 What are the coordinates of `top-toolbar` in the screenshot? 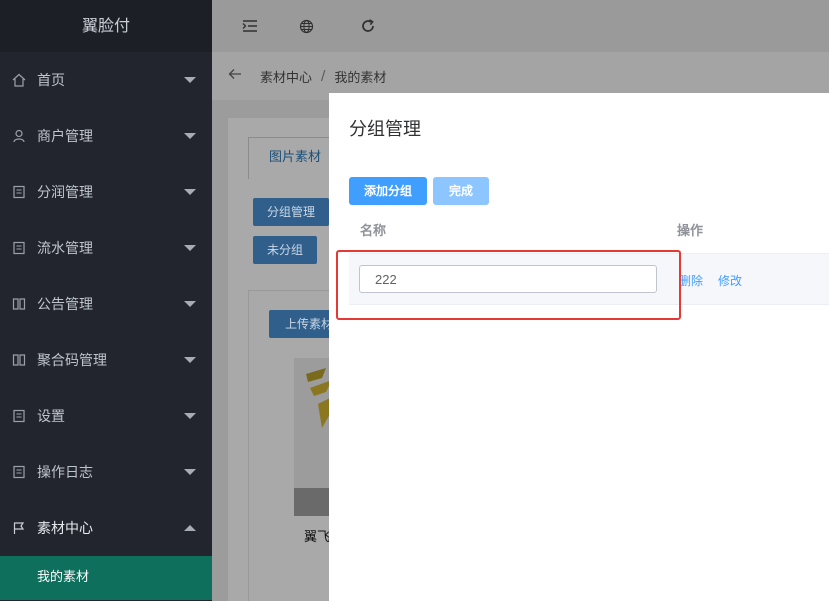 It's located at (520, 26).